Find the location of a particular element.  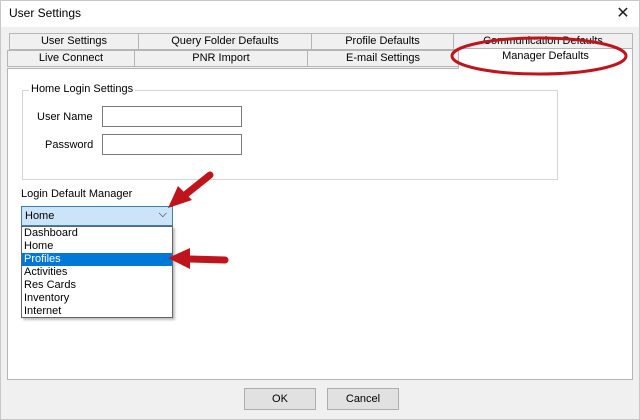

login-default-manager-select: Home ⌵ is located at coordinates (97, 216).